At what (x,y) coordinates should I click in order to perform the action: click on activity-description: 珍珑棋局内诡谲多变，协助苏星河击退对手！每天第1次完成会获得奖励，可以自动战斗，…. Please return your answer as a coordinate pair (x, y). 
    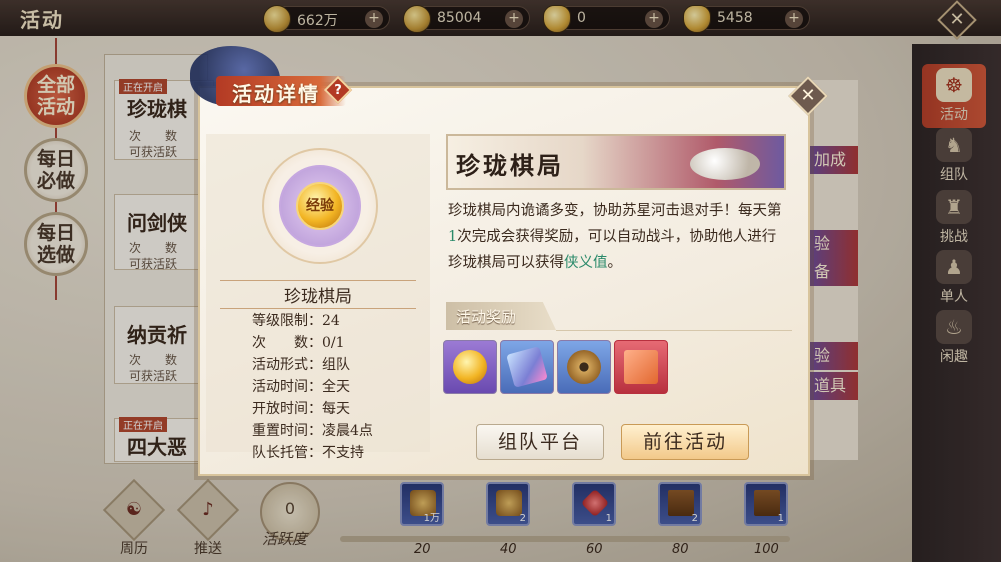
    Looking at the image, I should click on (615, 237).